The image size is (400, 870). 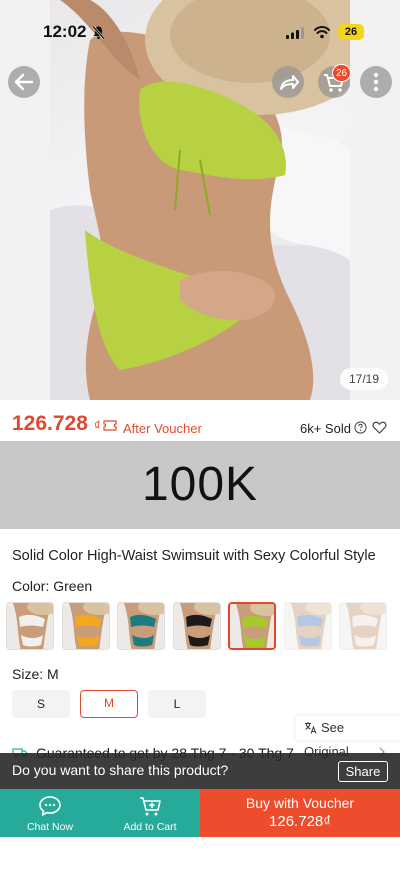 I want to click on size-label-prefix: Size:, so click(x=30, y=674).